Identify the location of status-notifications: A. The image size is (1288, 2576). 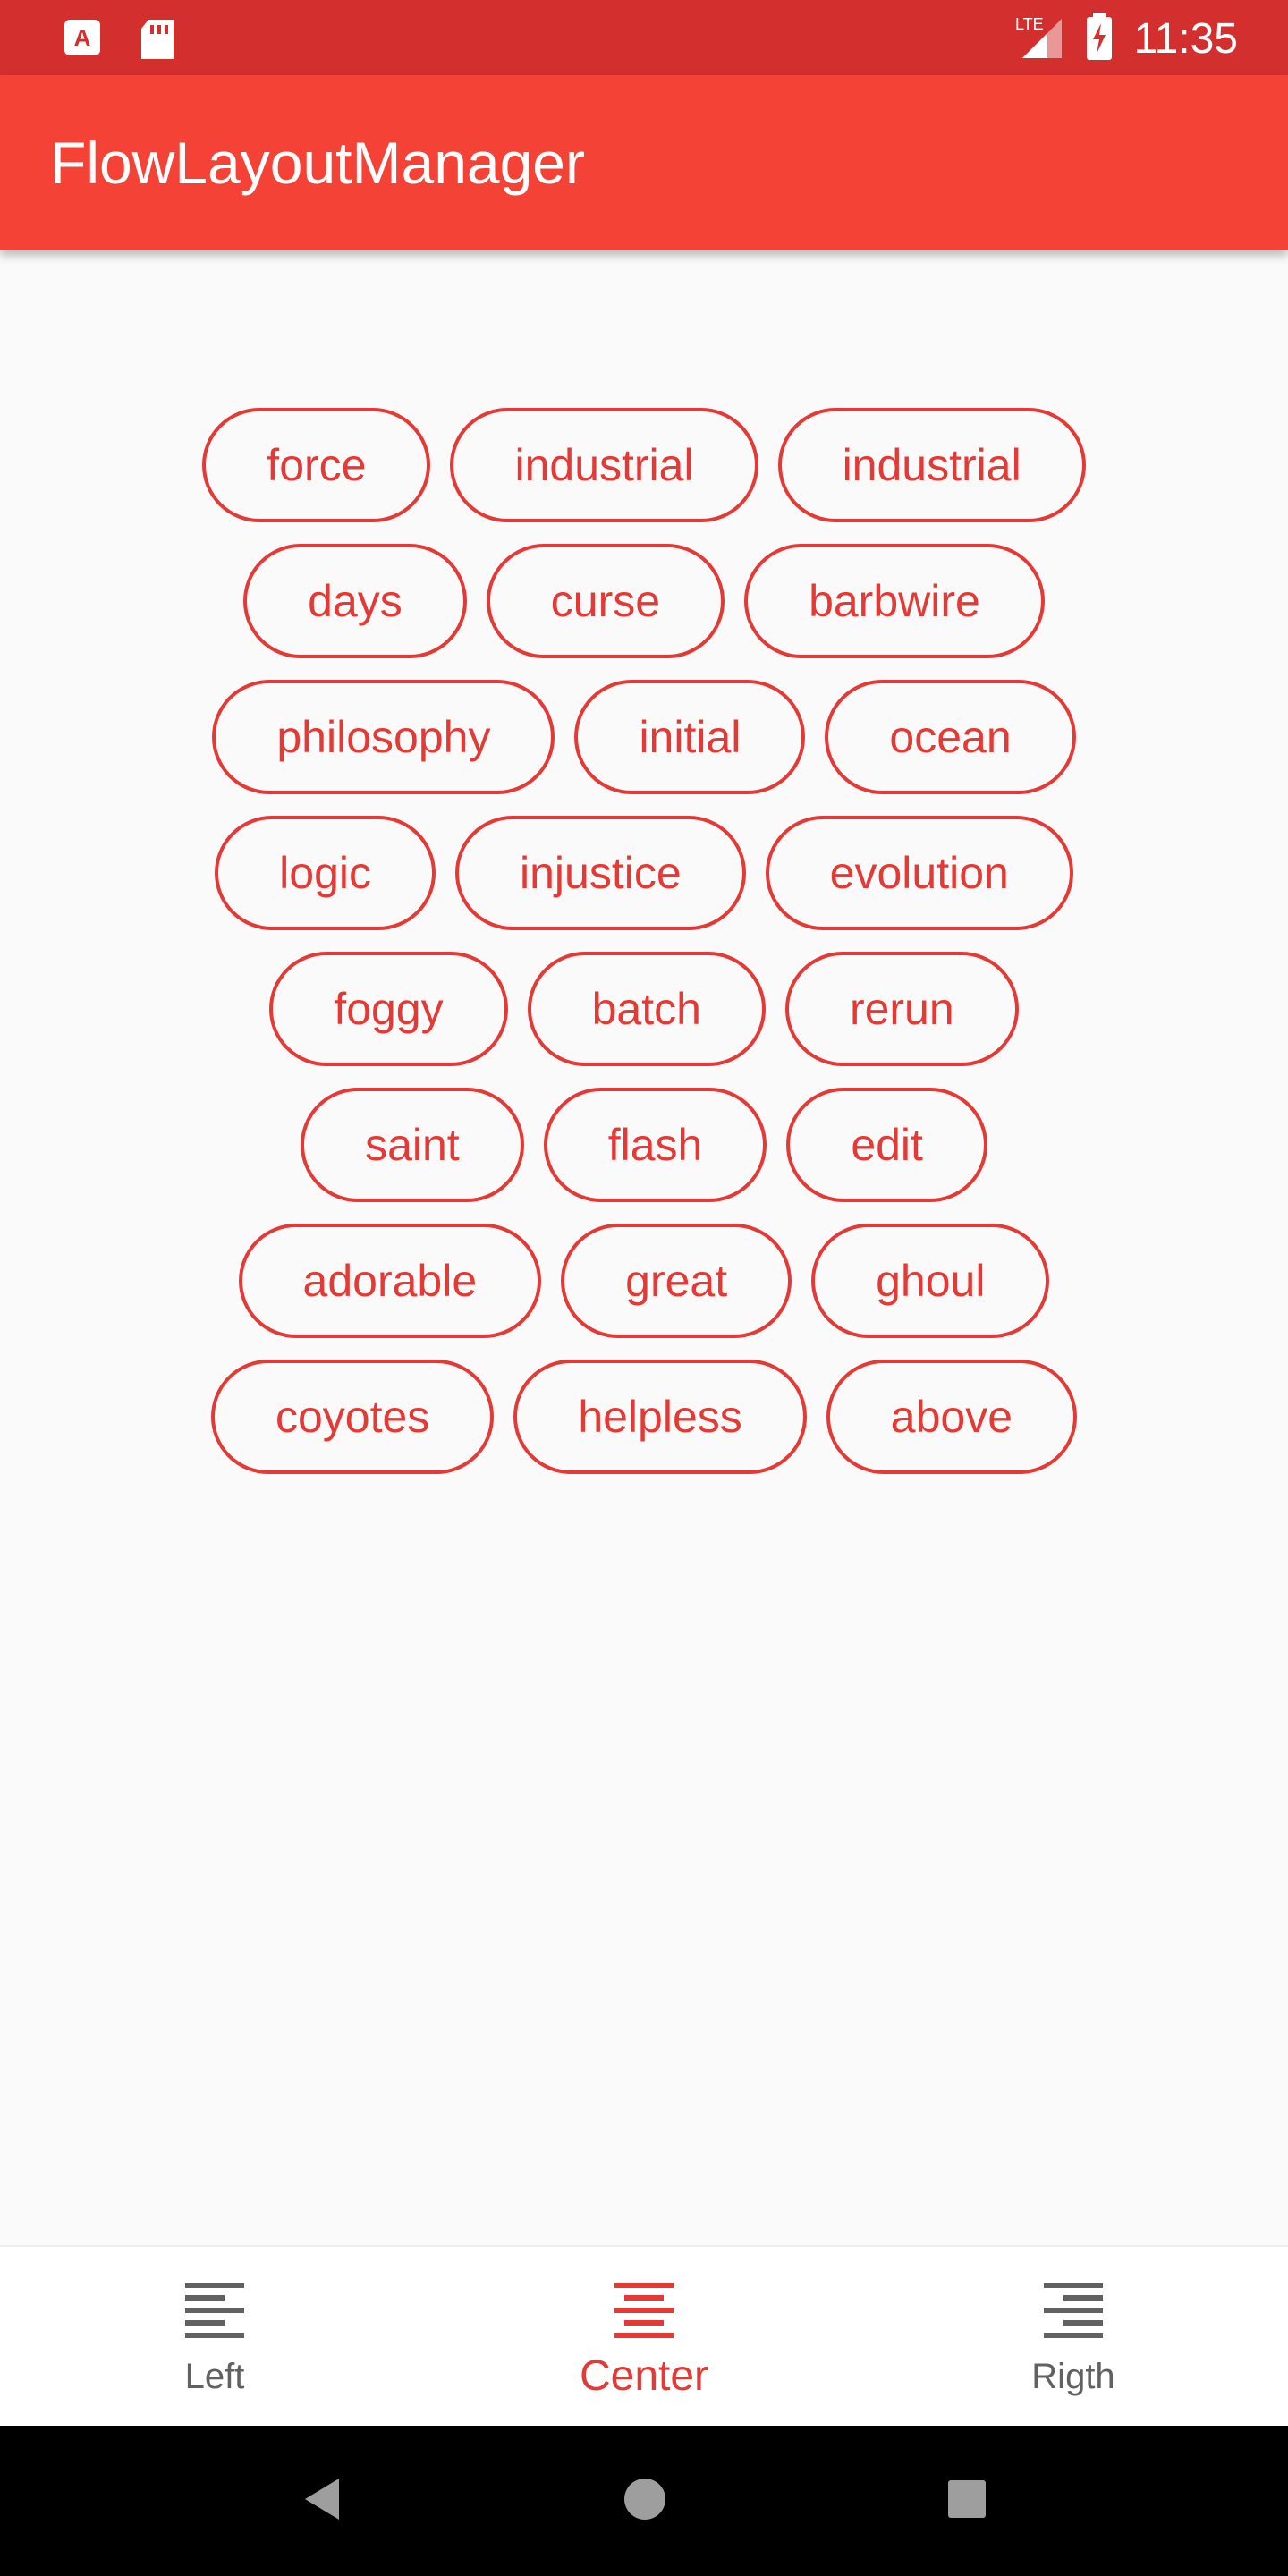
(120, 41).